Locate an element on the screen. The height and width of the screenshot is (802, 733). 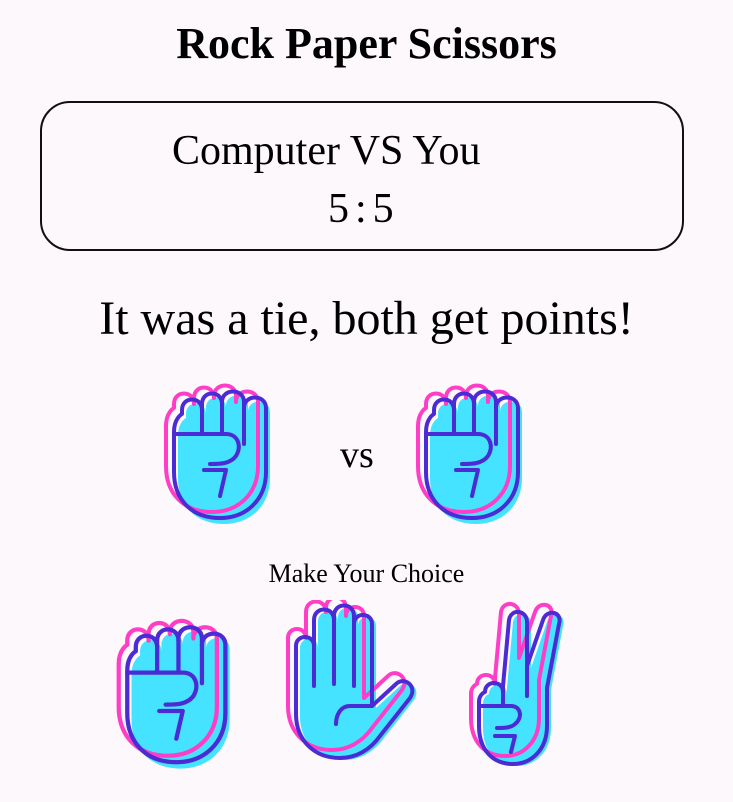
choice-prompt: Make Your Choice is located at coordinates (366, 573).